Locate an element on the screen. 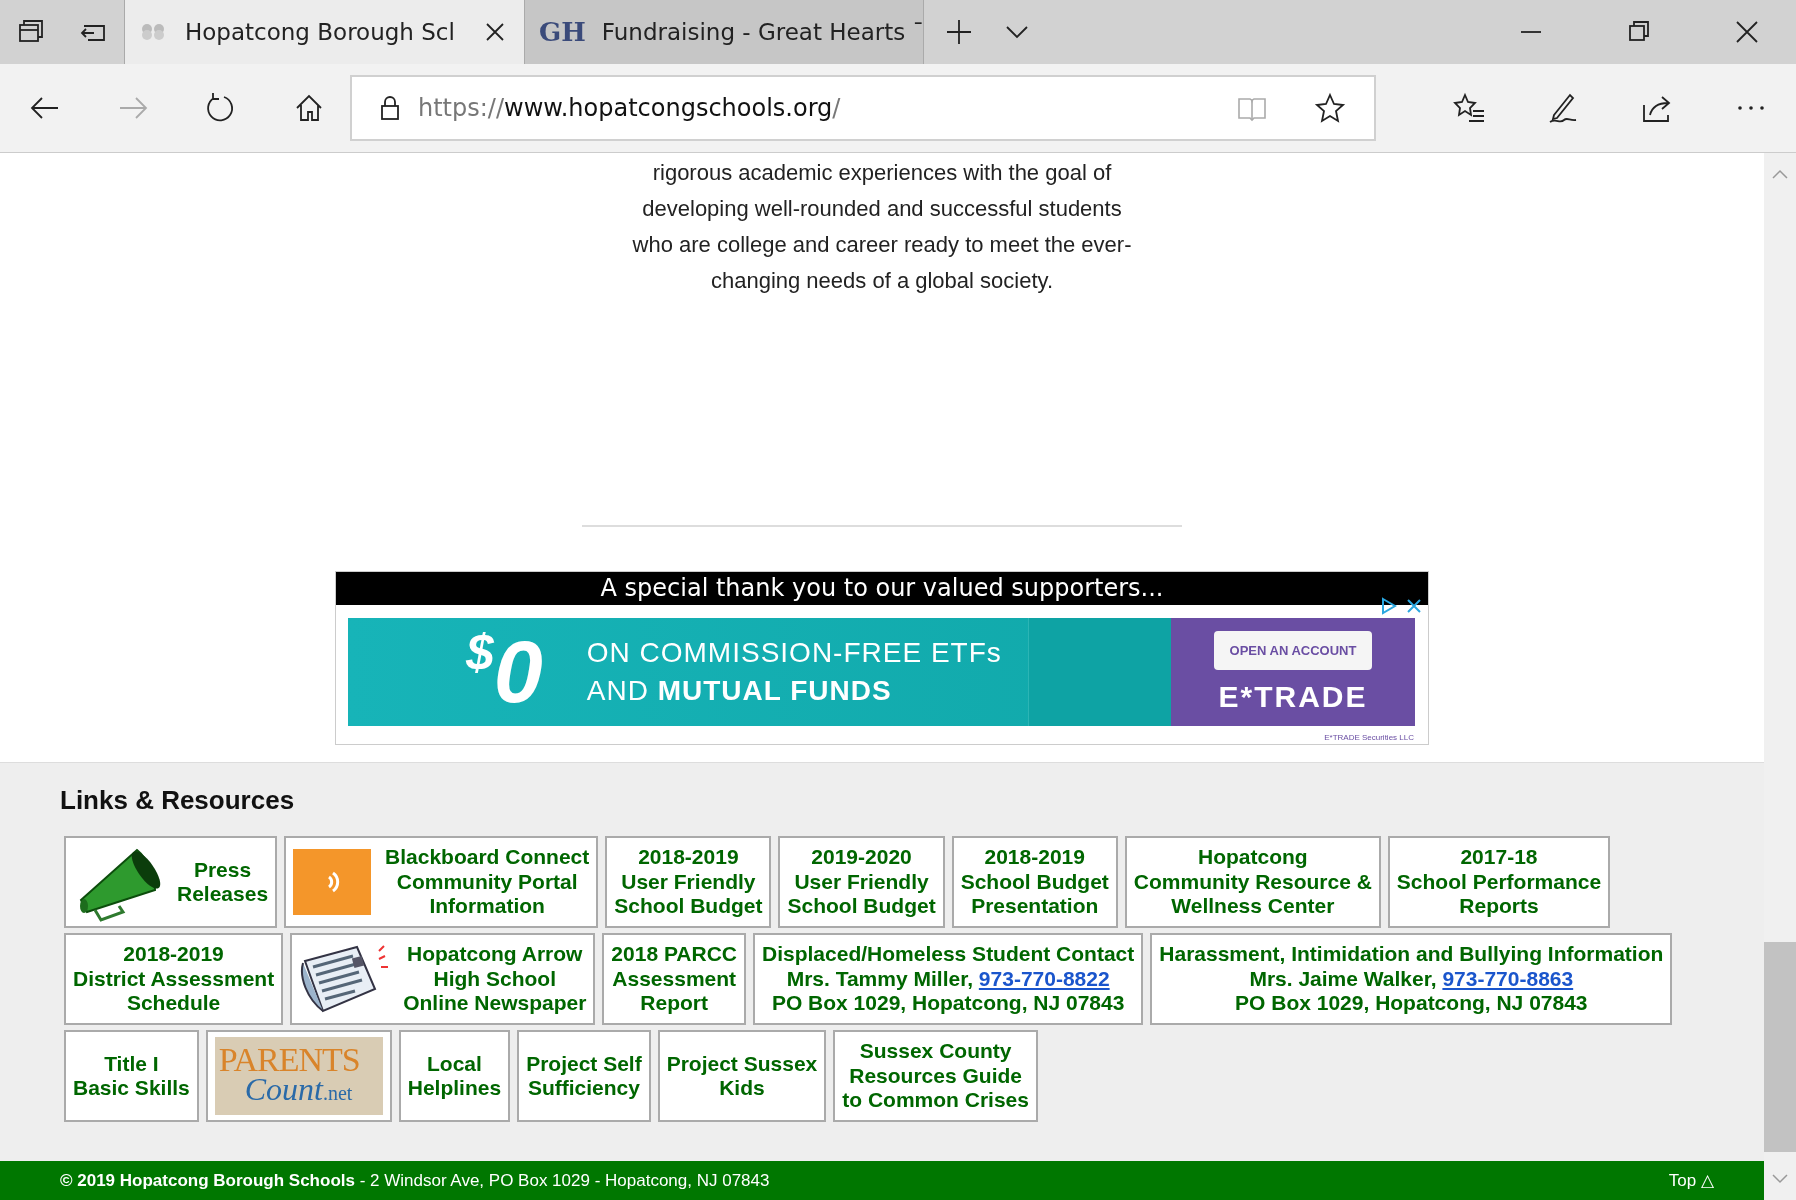  link-label: 2018-2019 District Assessment Schedule is located at coordinates (174, 979).